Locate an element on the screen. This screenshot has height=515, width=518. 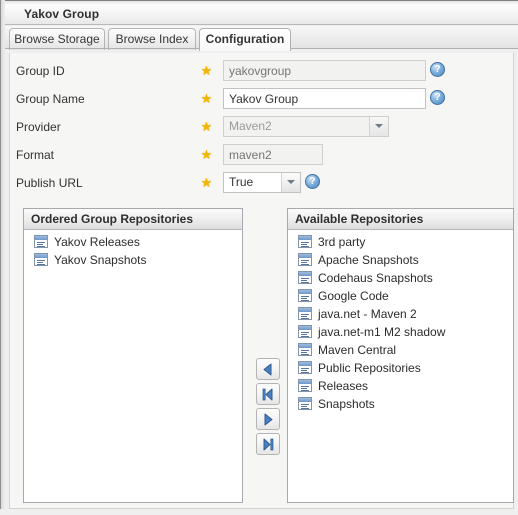
repository-name: Snapshots is located at coordinates (346, 404).